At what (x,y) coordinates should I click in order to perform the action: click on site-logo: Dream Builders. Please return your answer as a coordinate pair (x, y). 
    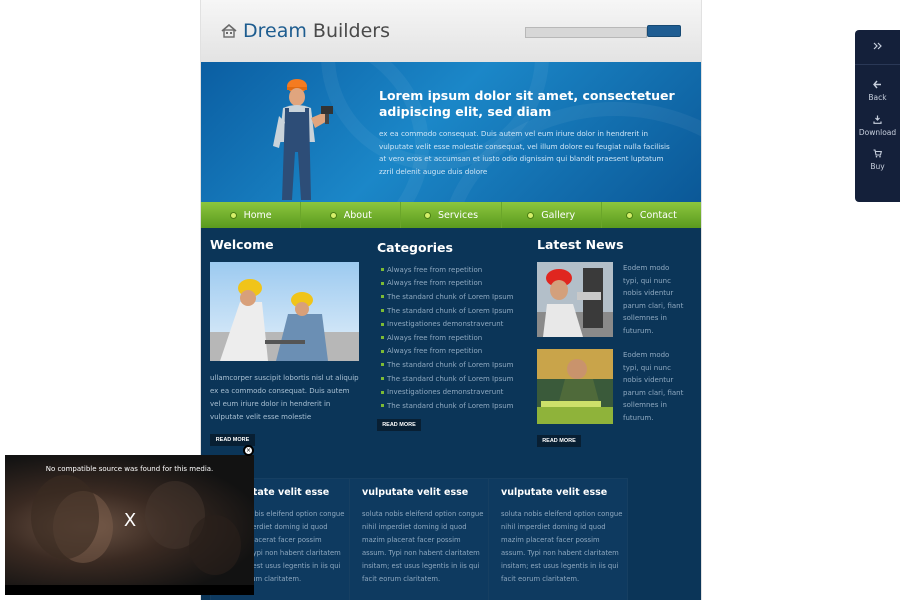
    Looking at the image, I should click on (305, 31).